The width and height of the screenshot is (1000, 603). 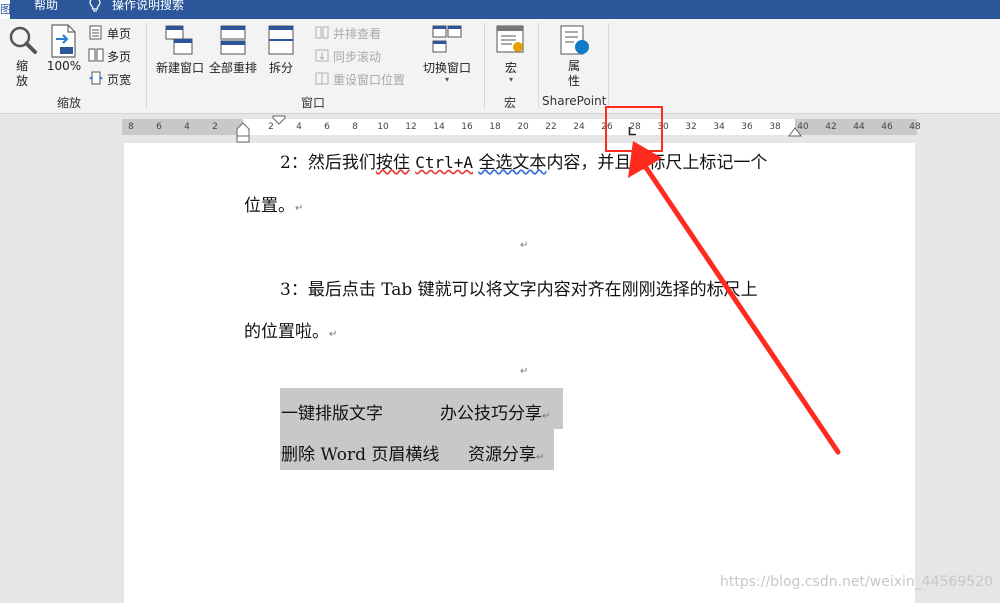 What do you see at coordinates (579, 127) in the screenshot?
I see `ruler-number: 24` at bounding box center [579, 127].